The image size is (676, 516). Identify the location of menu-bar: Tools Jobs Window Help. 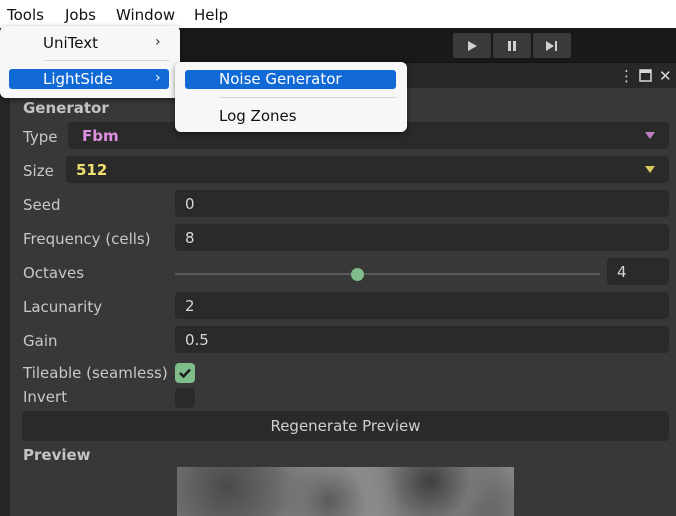
(338, 14).